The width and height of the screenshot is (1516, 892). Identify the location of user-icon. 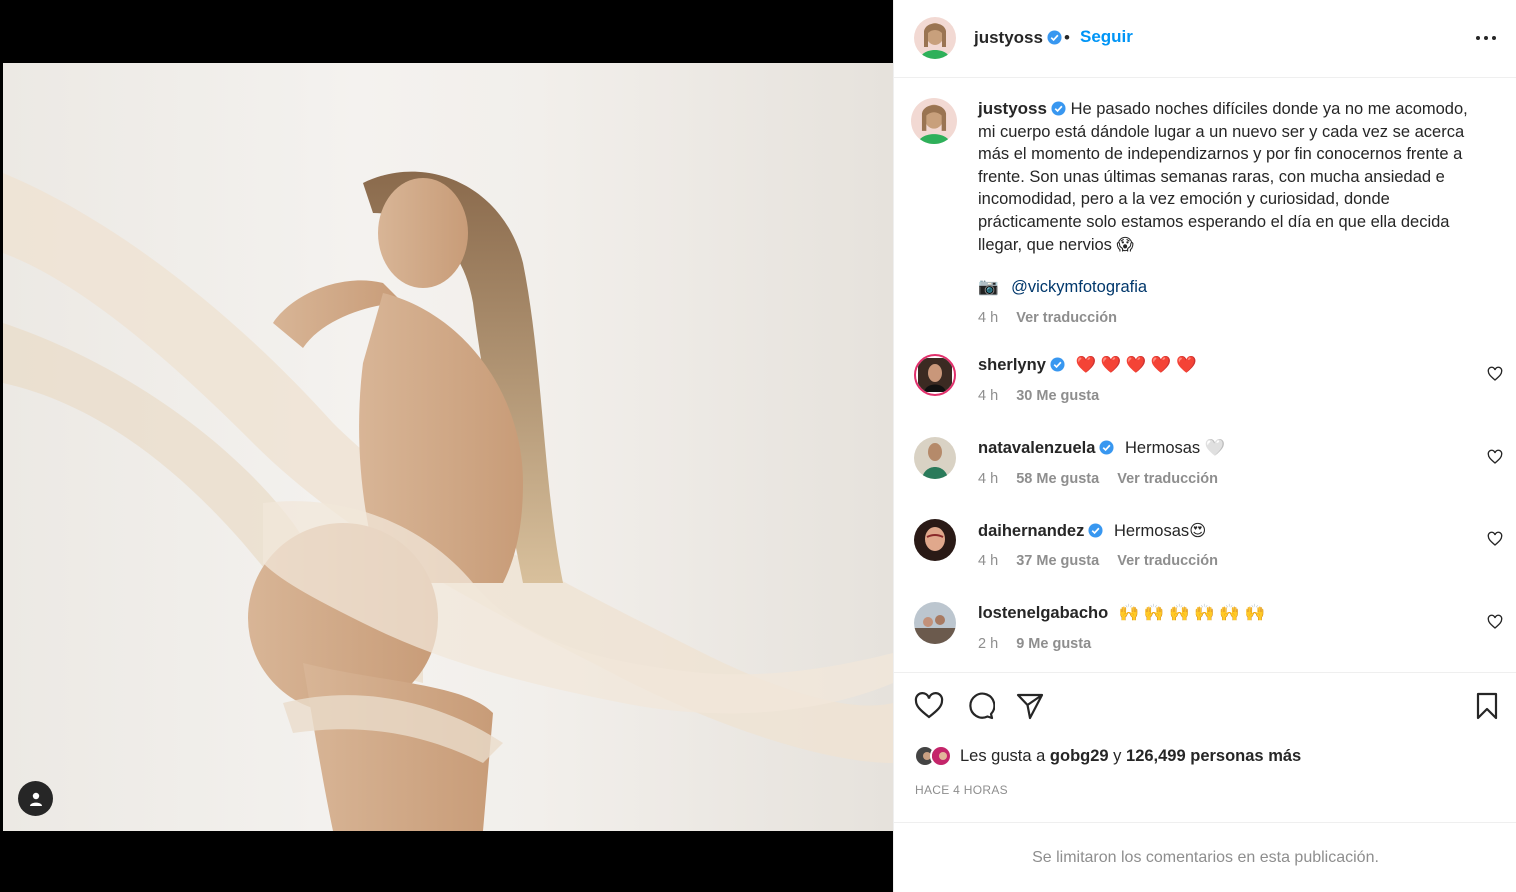
(35, 799).